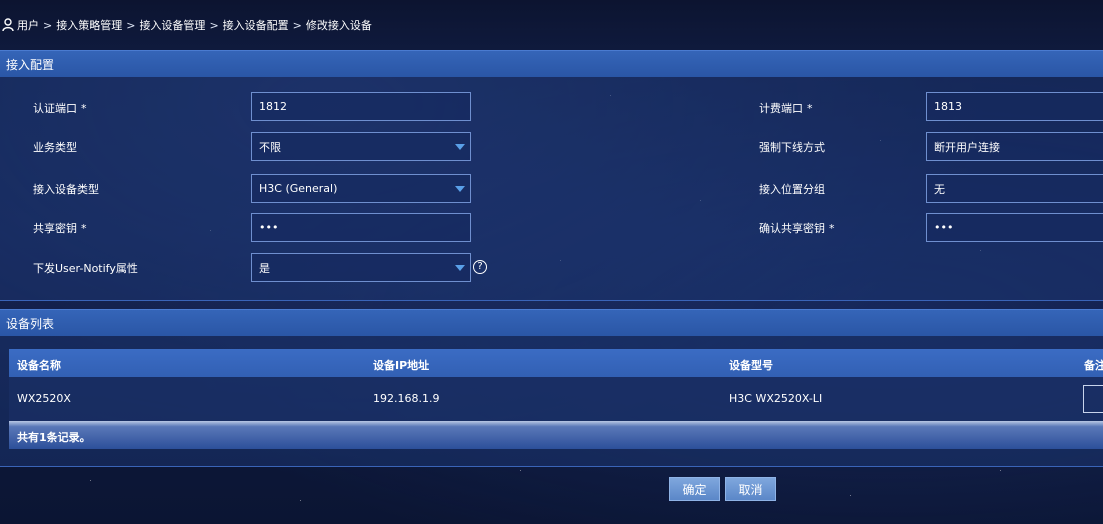  Describe the element at coordinates (54, 437) in the screenshot. I see `record-count: 共有1条记录。` at that location.